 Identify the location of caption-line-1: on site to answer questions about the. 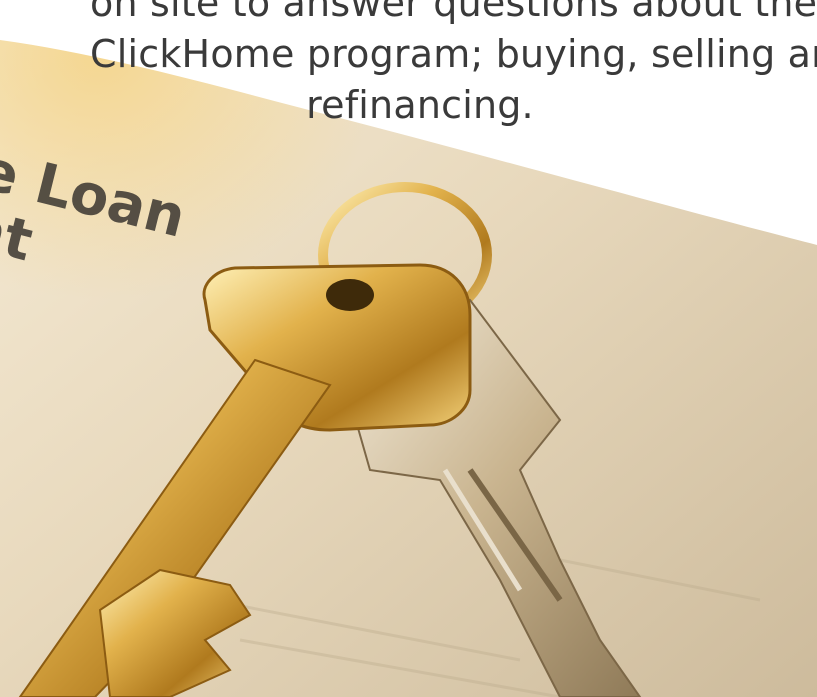
(453, 12).